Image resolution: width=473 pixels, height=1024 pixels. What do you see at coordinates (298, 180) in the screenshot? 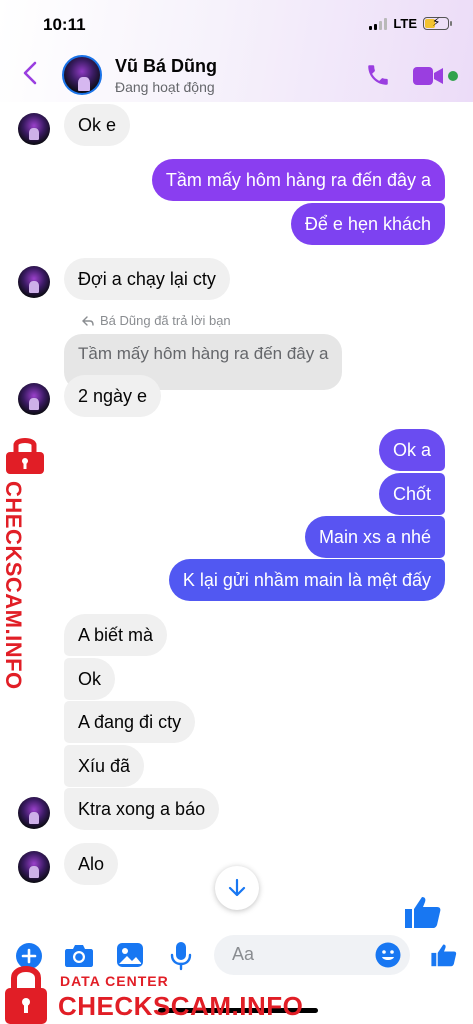
I see `message-outgoing: Tầm mấy hôm hàng ra đến đây a` at bounding box center [298, 180].